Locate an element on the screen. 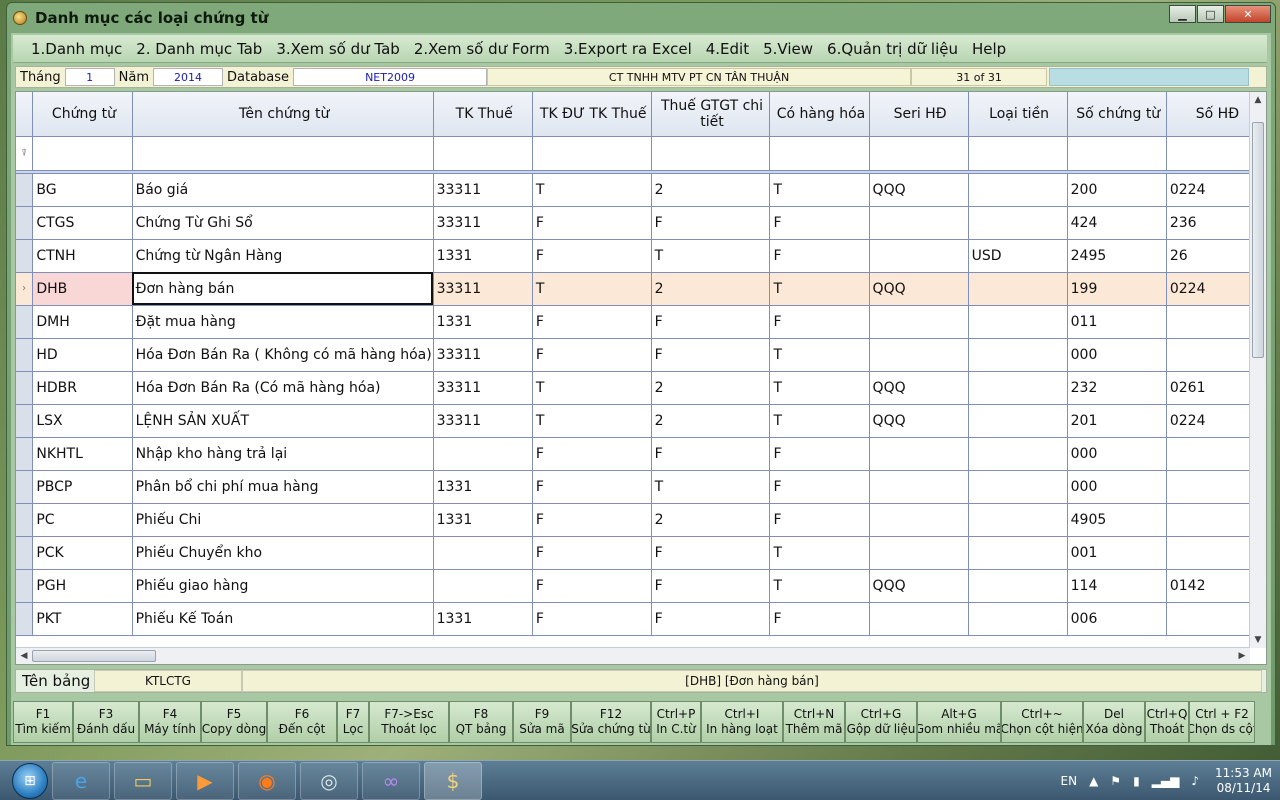  menu-export-excel: 3.Export ra Excel is located at coordinates (628, 49).